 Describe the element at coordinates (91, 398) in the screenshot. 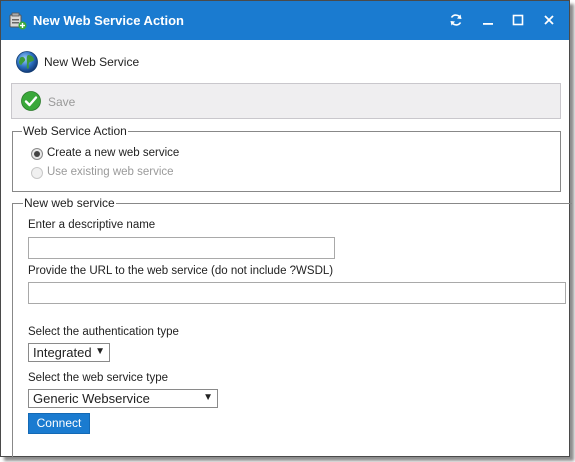

I see `web-service-type-value: Generic Webservice` at that location.